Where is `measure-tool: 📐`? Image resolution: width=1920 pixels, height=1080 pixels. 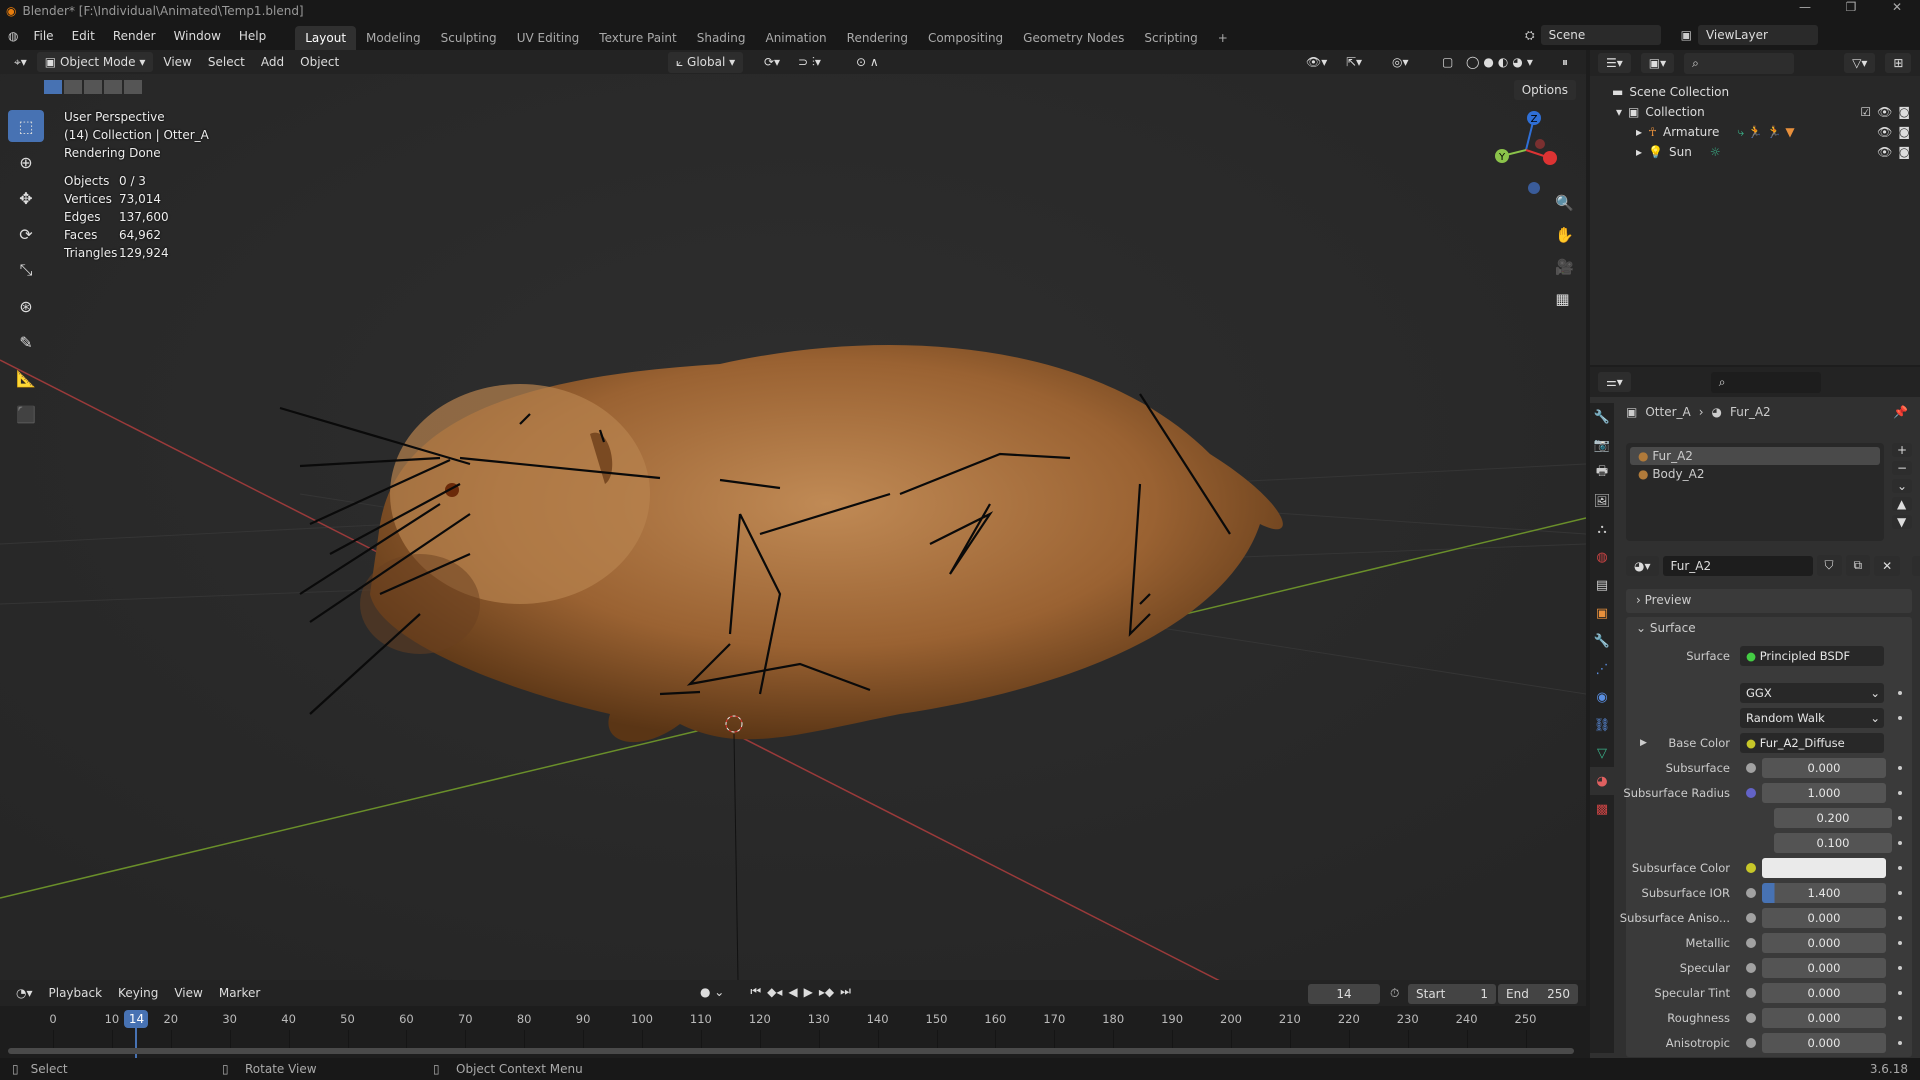
measure-tool: 📐 is located at coordinates (26, 378).